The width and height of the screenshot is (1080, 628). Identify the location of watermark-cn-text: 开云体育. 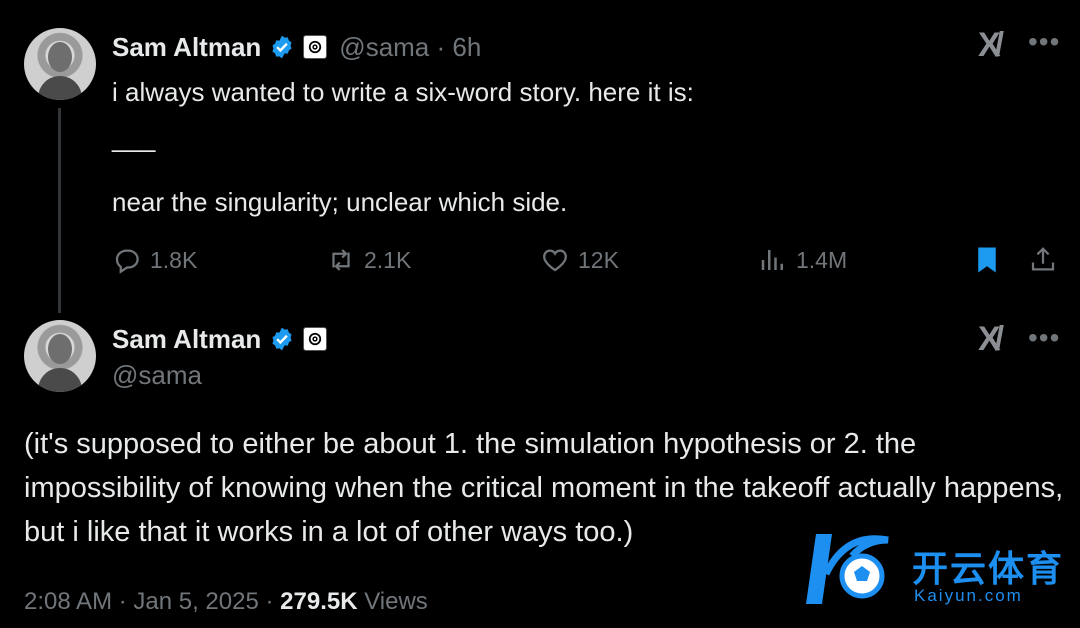
(988, 568).